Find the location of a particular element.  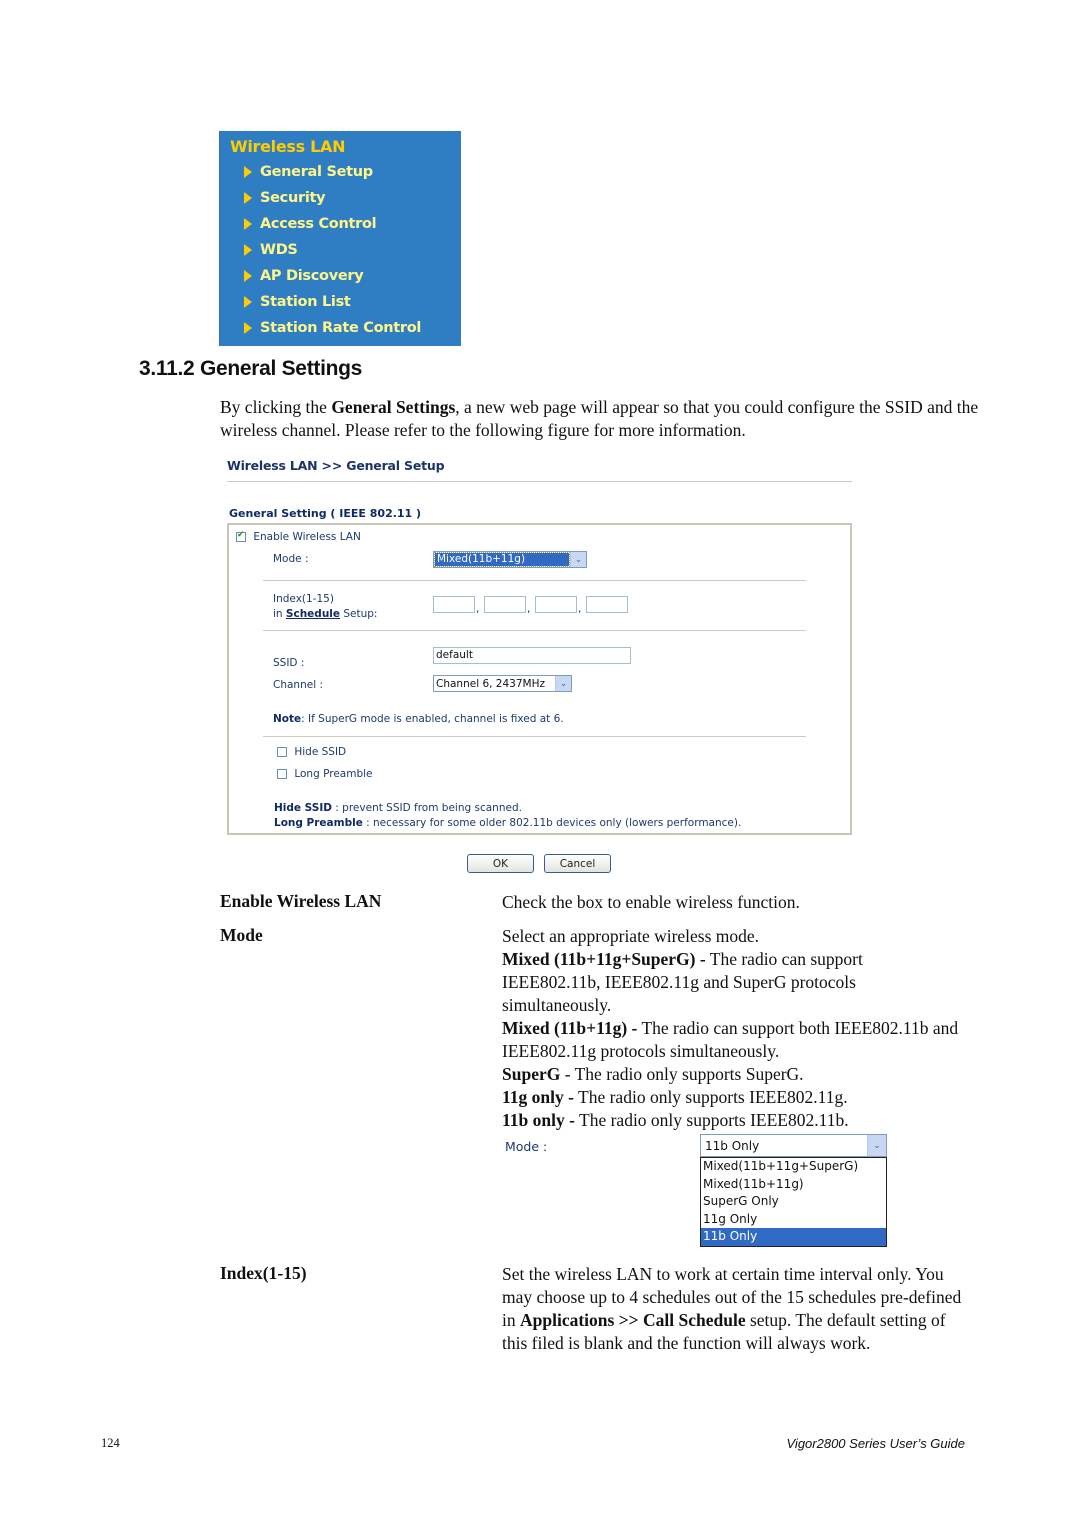

menu-item-label: Station Rate Control is located at coordinates (341, 328).